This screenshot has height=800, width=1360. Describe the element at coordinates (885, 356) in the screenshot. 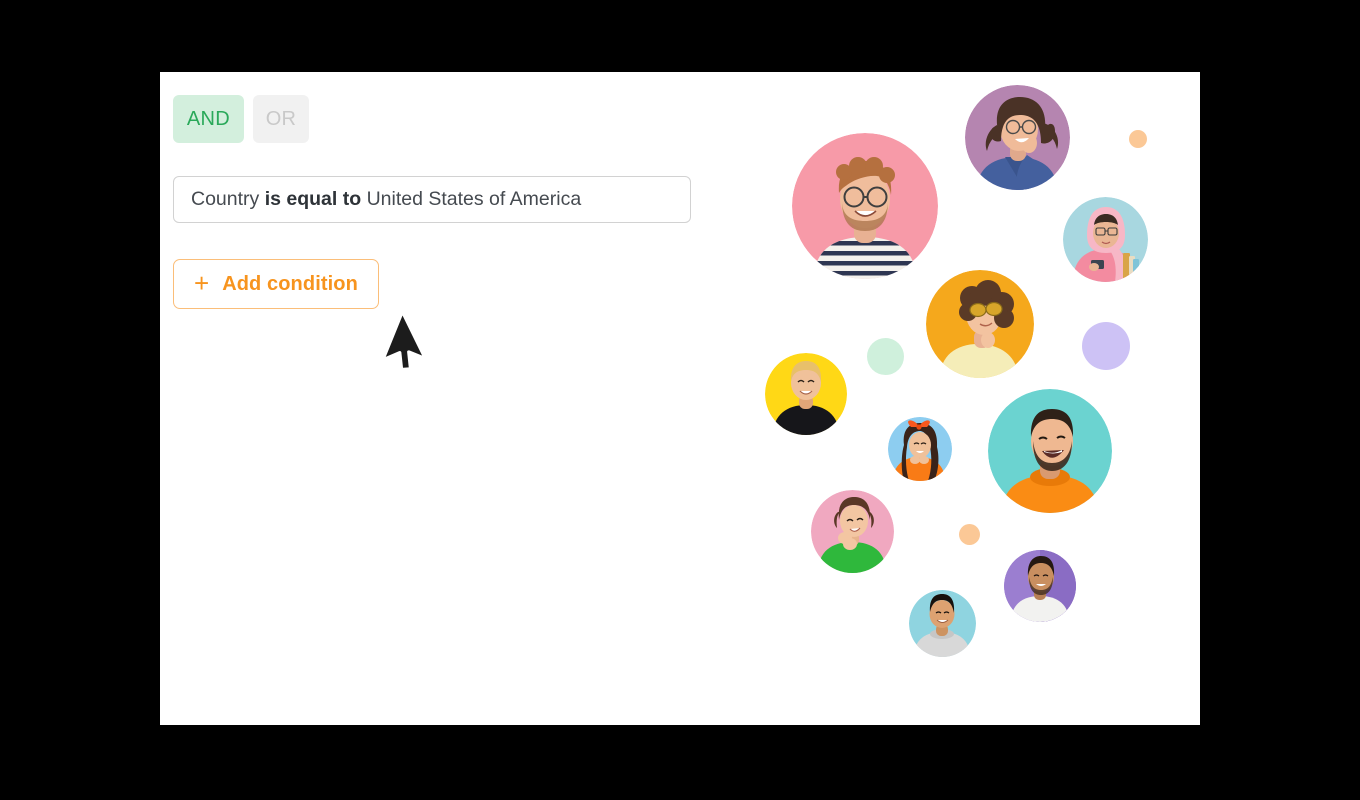

I see `dot-mint-center-left` at that location.